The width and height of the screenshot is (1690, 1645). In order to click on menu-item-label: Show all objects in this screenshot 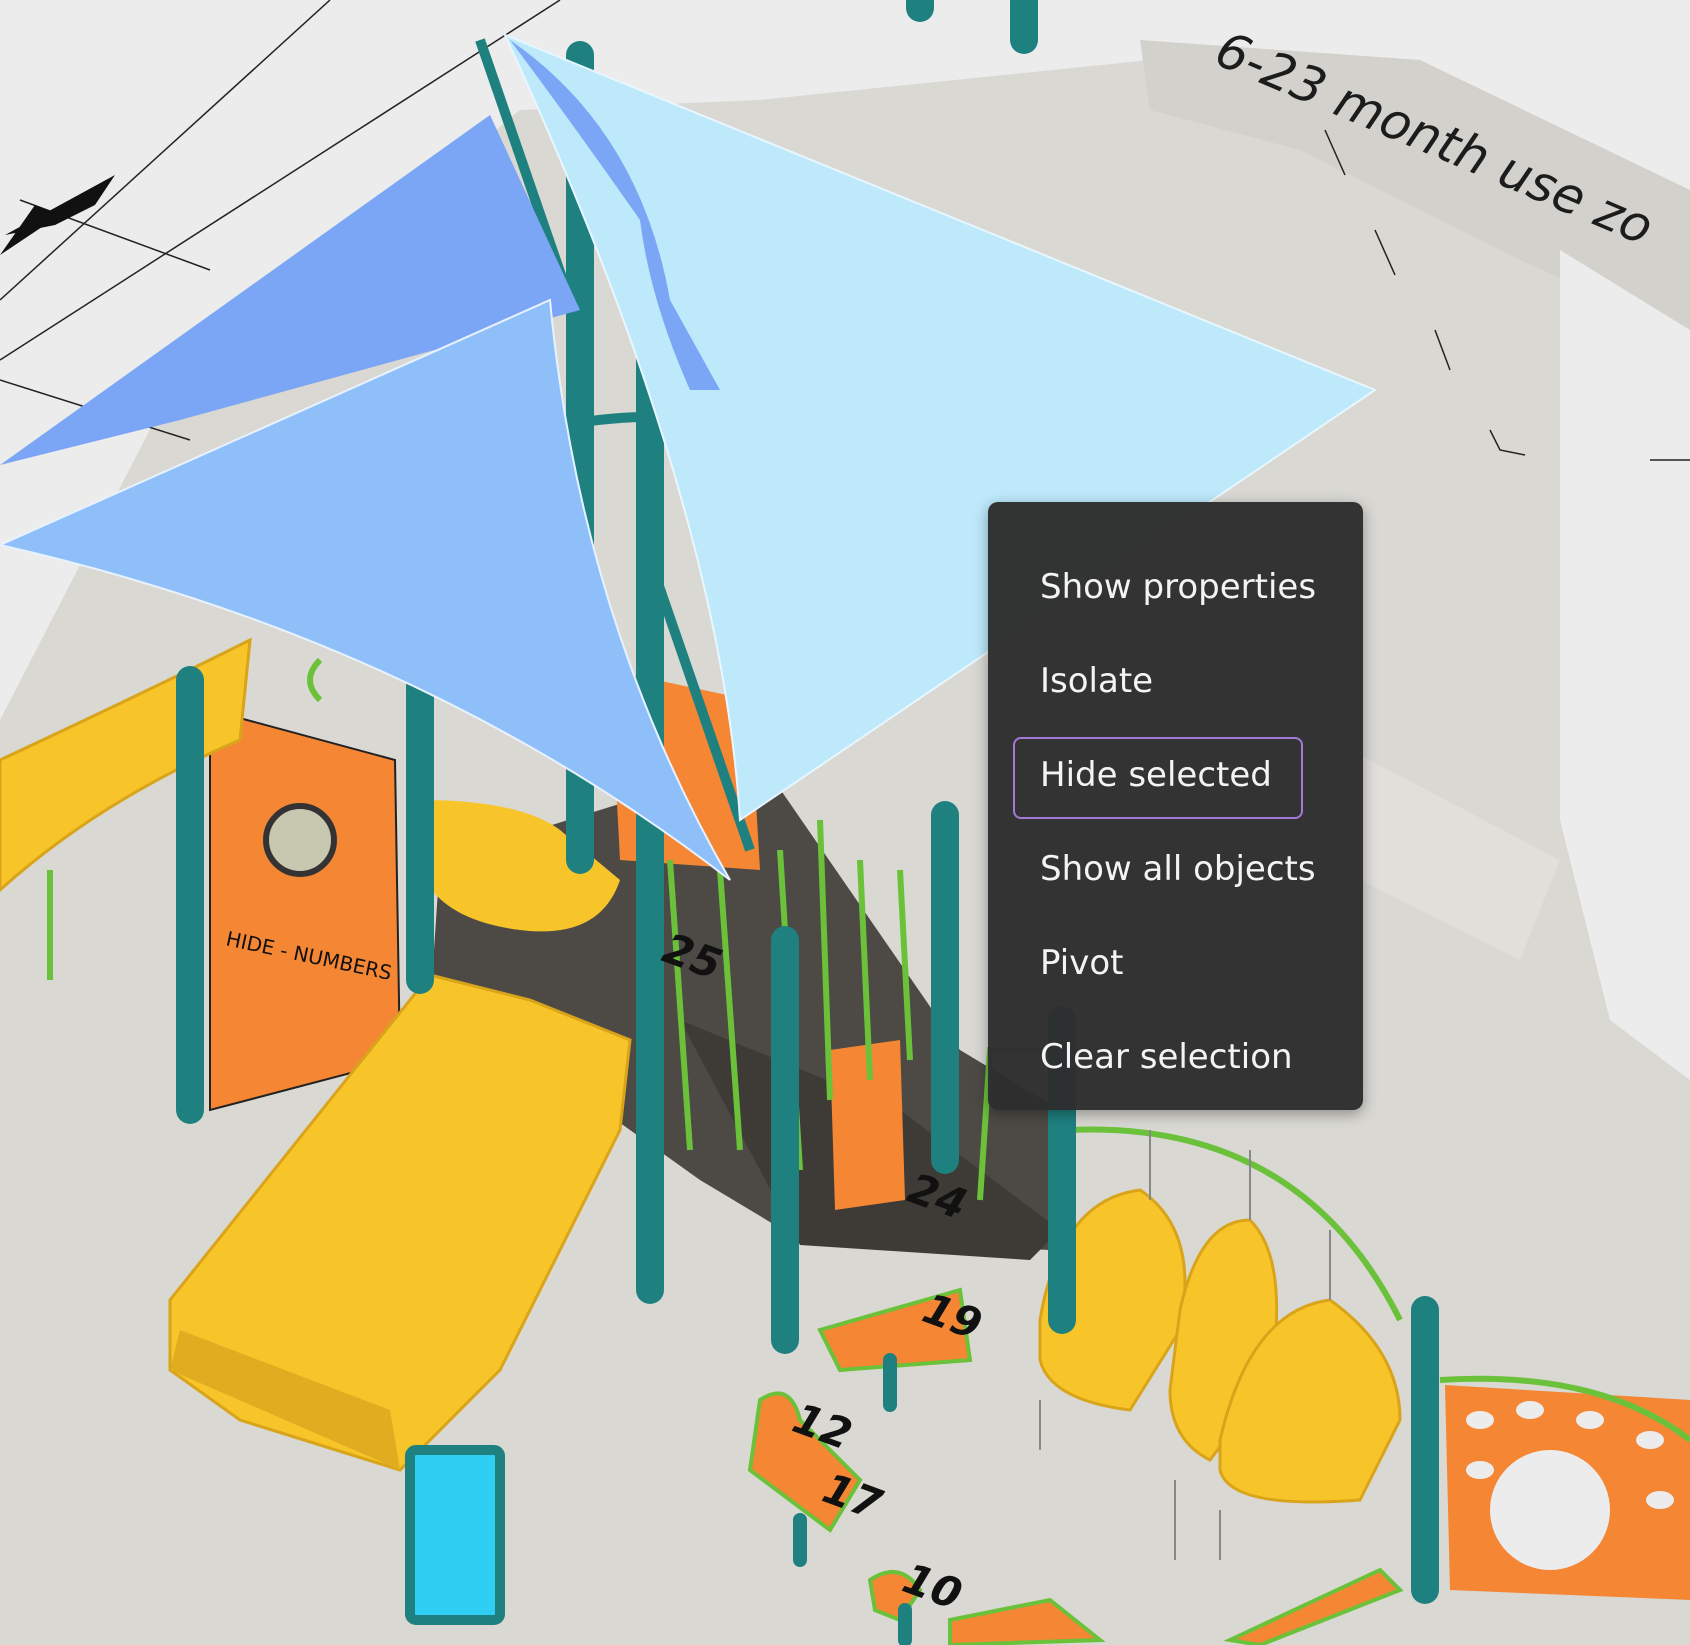, I will do `click(1178, 869)`.